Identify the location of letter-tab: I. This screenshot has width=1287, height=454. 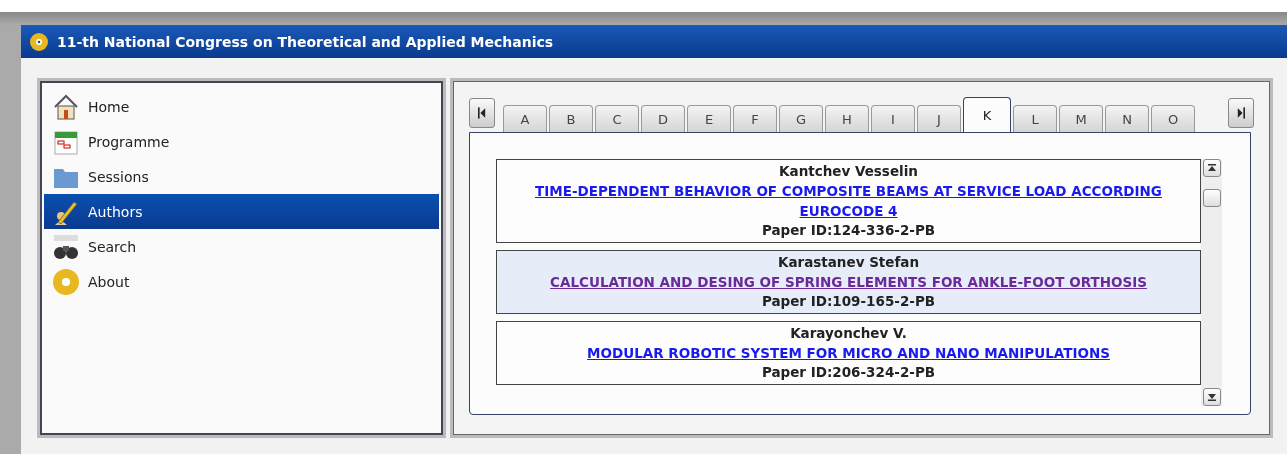
(893, 118).